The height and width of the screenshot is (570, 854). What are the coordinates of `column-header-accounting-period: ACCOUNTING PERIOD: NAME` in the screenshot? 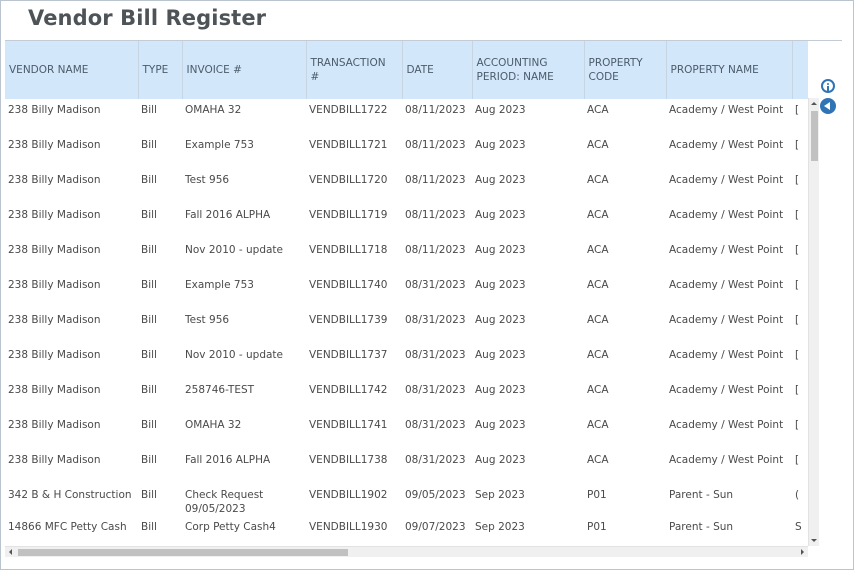 It's located at (527, 70).